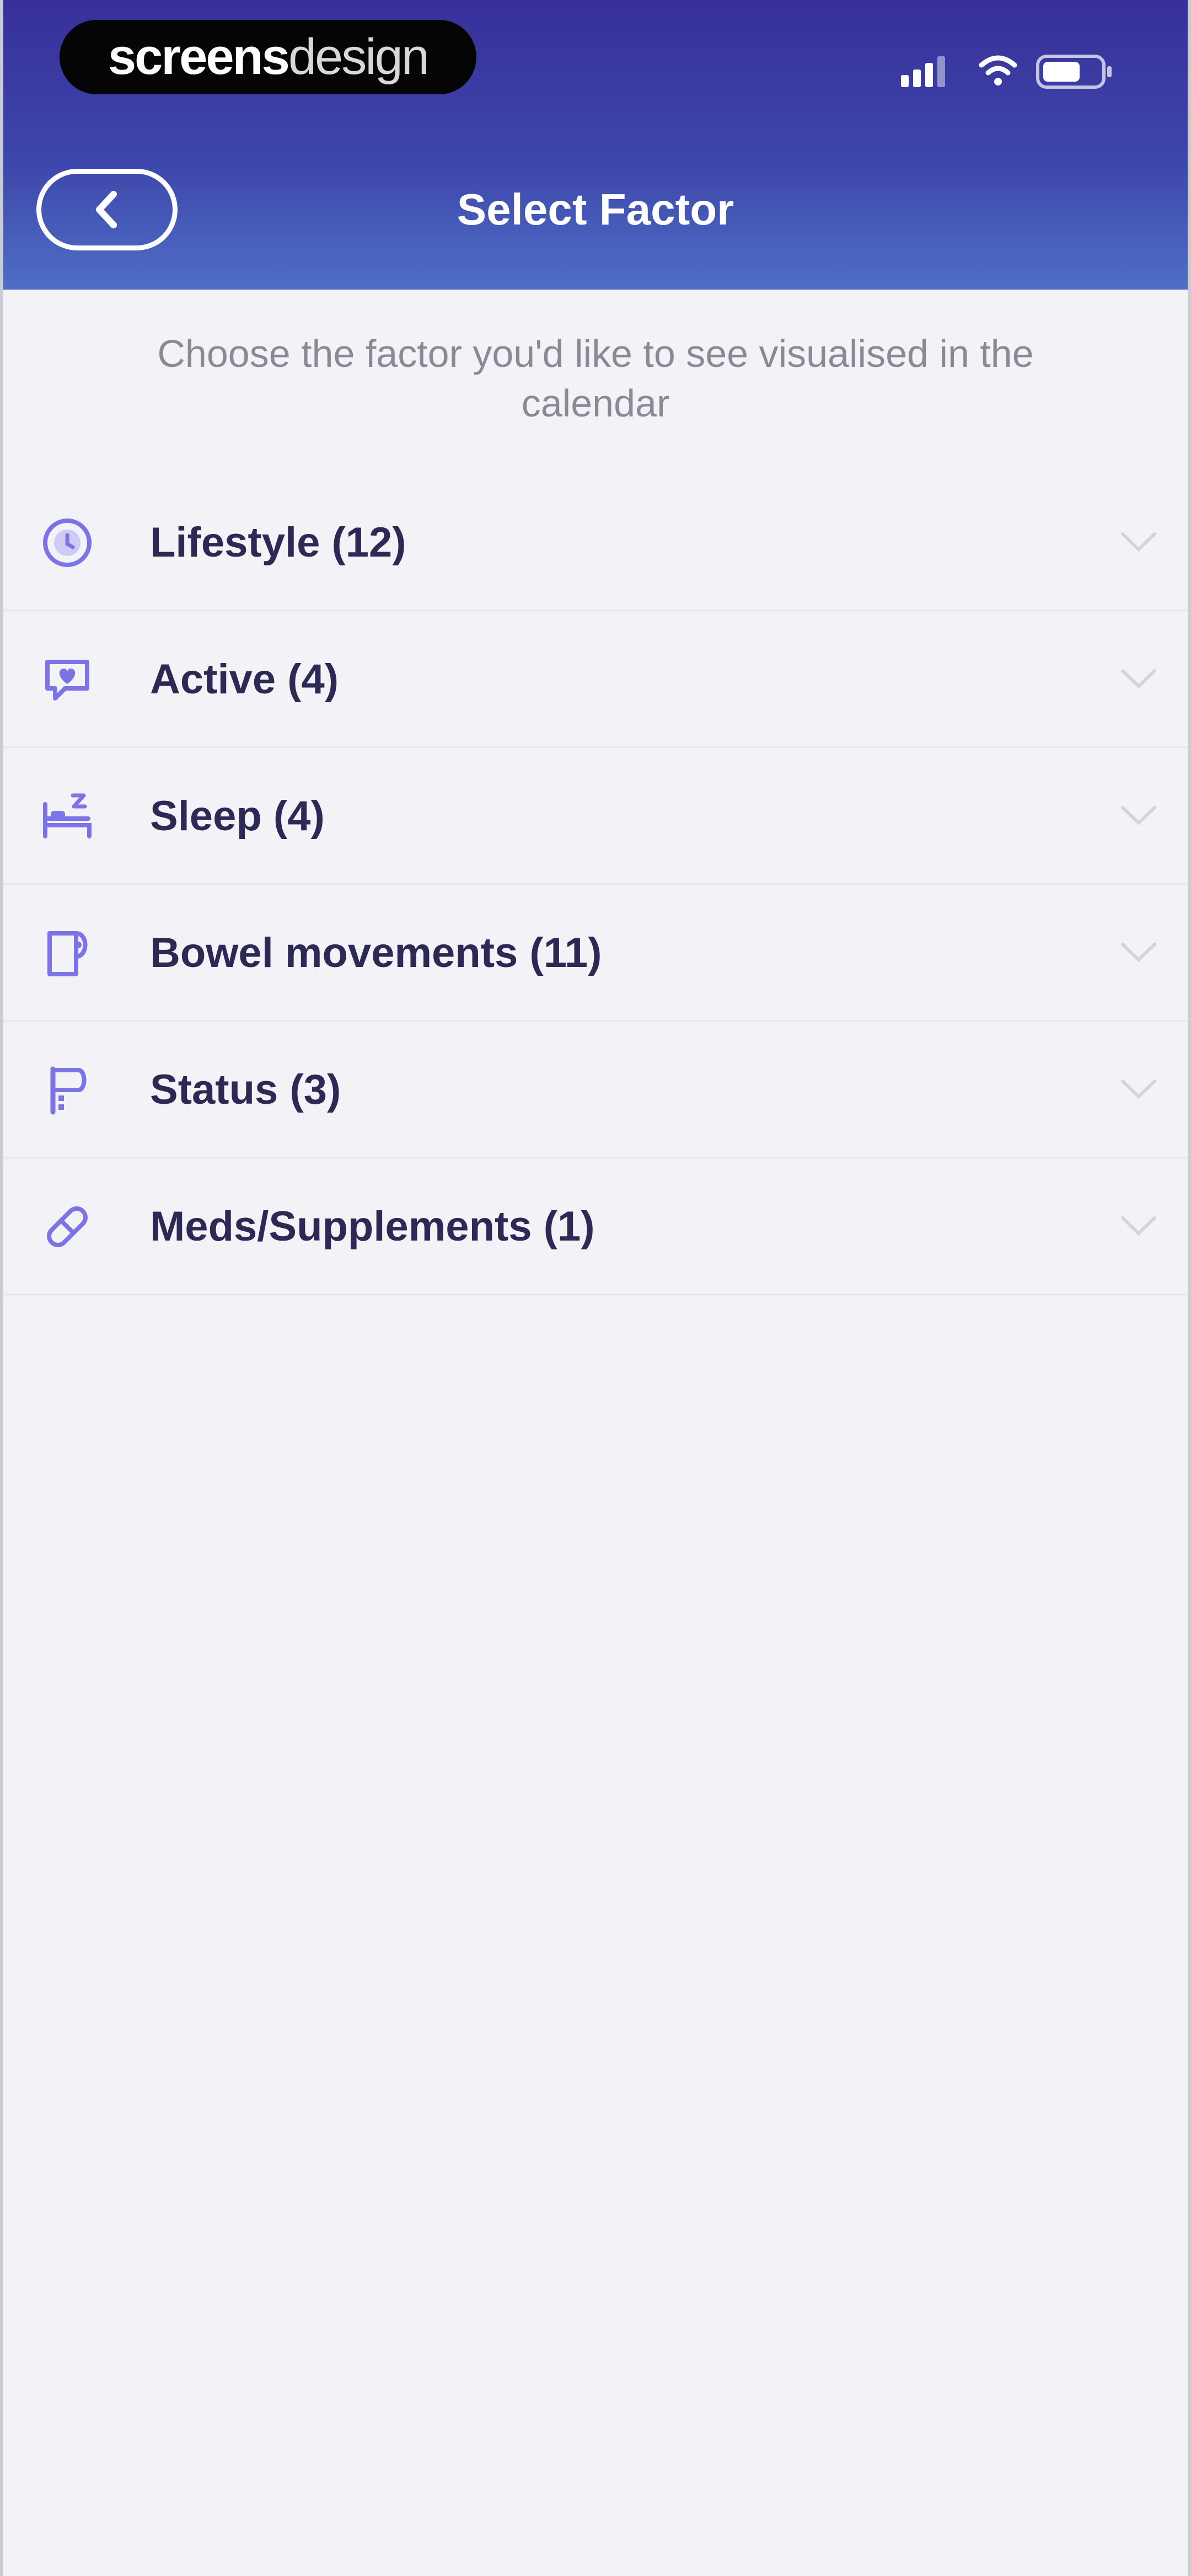 Image resolution: width=1191 pixels, height=2576 pixels. What do you see at coordinates (595, 1226) in the screenshot?
I see `factor-row-meds-supplements: Meds/Supplements (1)` at bounding box center [595, 1226].